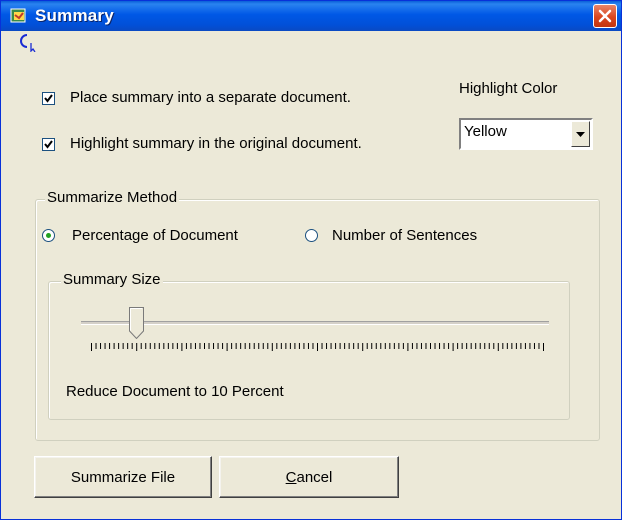 The height and width of the screenshot is (525, 623). I want to click on place-separate-label: Place summary into a separate document., so click(210, 97).